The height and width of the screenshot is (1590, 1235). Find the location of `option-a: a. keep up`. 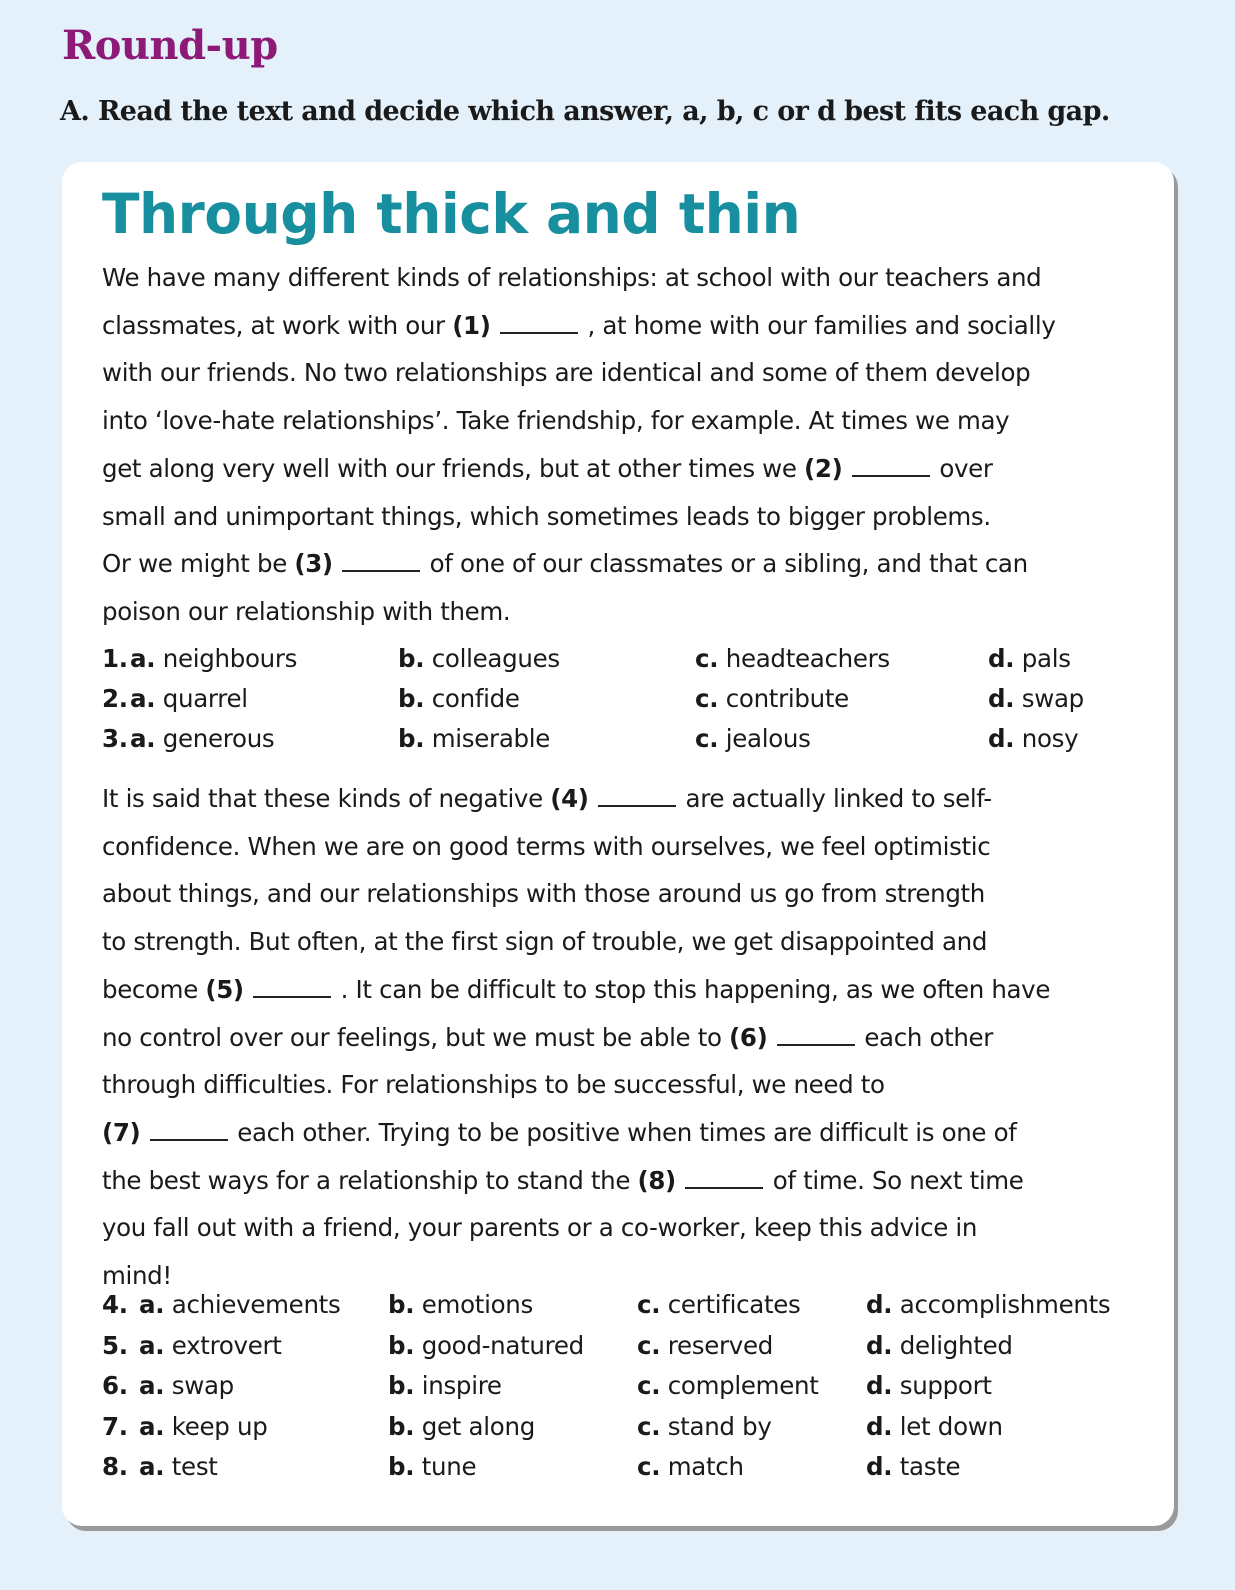

option-a: a. keep up is located at coordinates (203, 1426).